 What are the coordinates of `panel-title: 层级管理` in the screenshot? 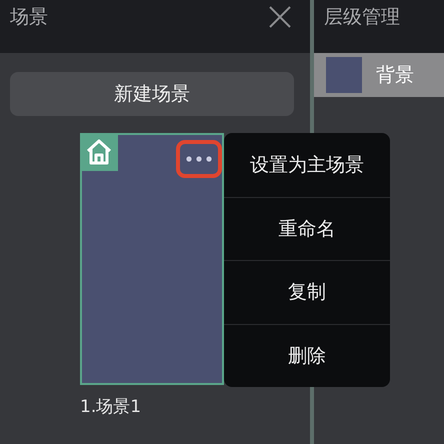 It's located at (362, 17).